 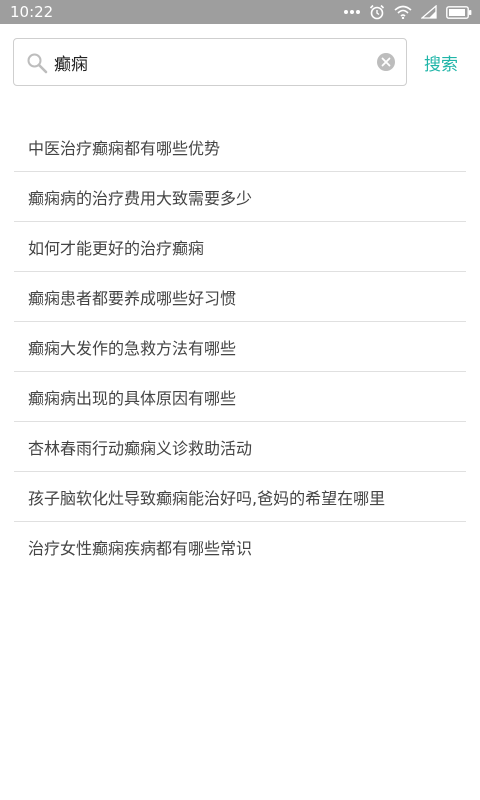 I want to click on search-button: 搜索, so click(x=448, y=62).